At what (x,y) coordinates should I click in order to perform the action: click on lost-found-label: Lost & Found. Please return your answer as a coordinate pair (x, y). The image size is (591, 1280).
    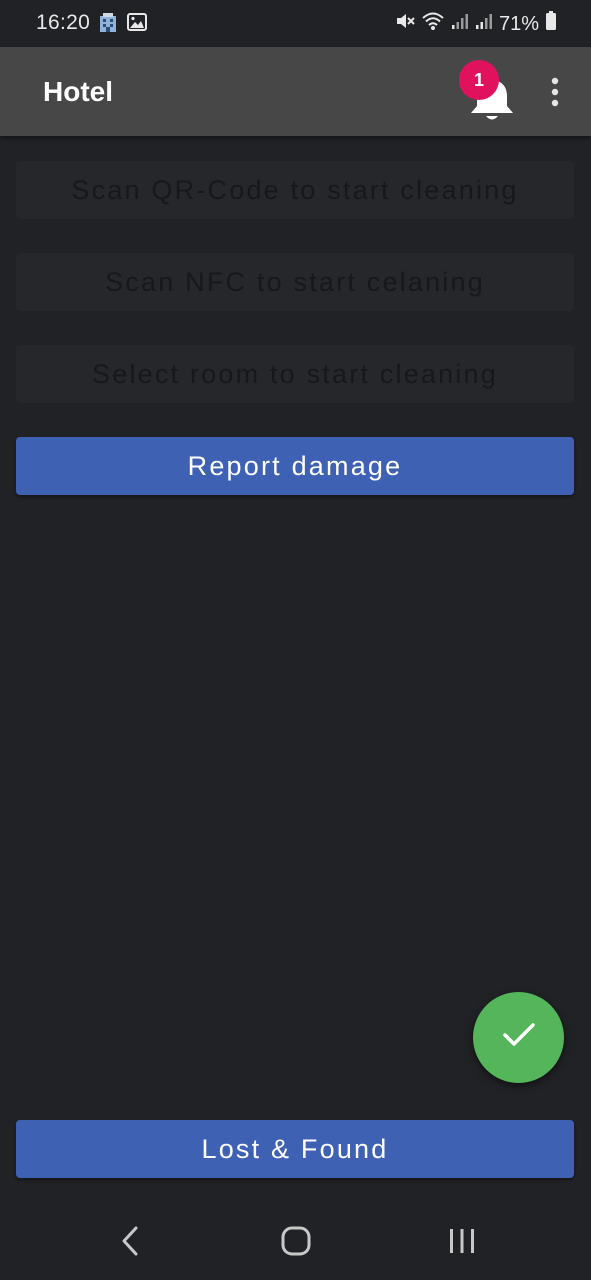
    Looking at the image, I should click on (295, 1148).